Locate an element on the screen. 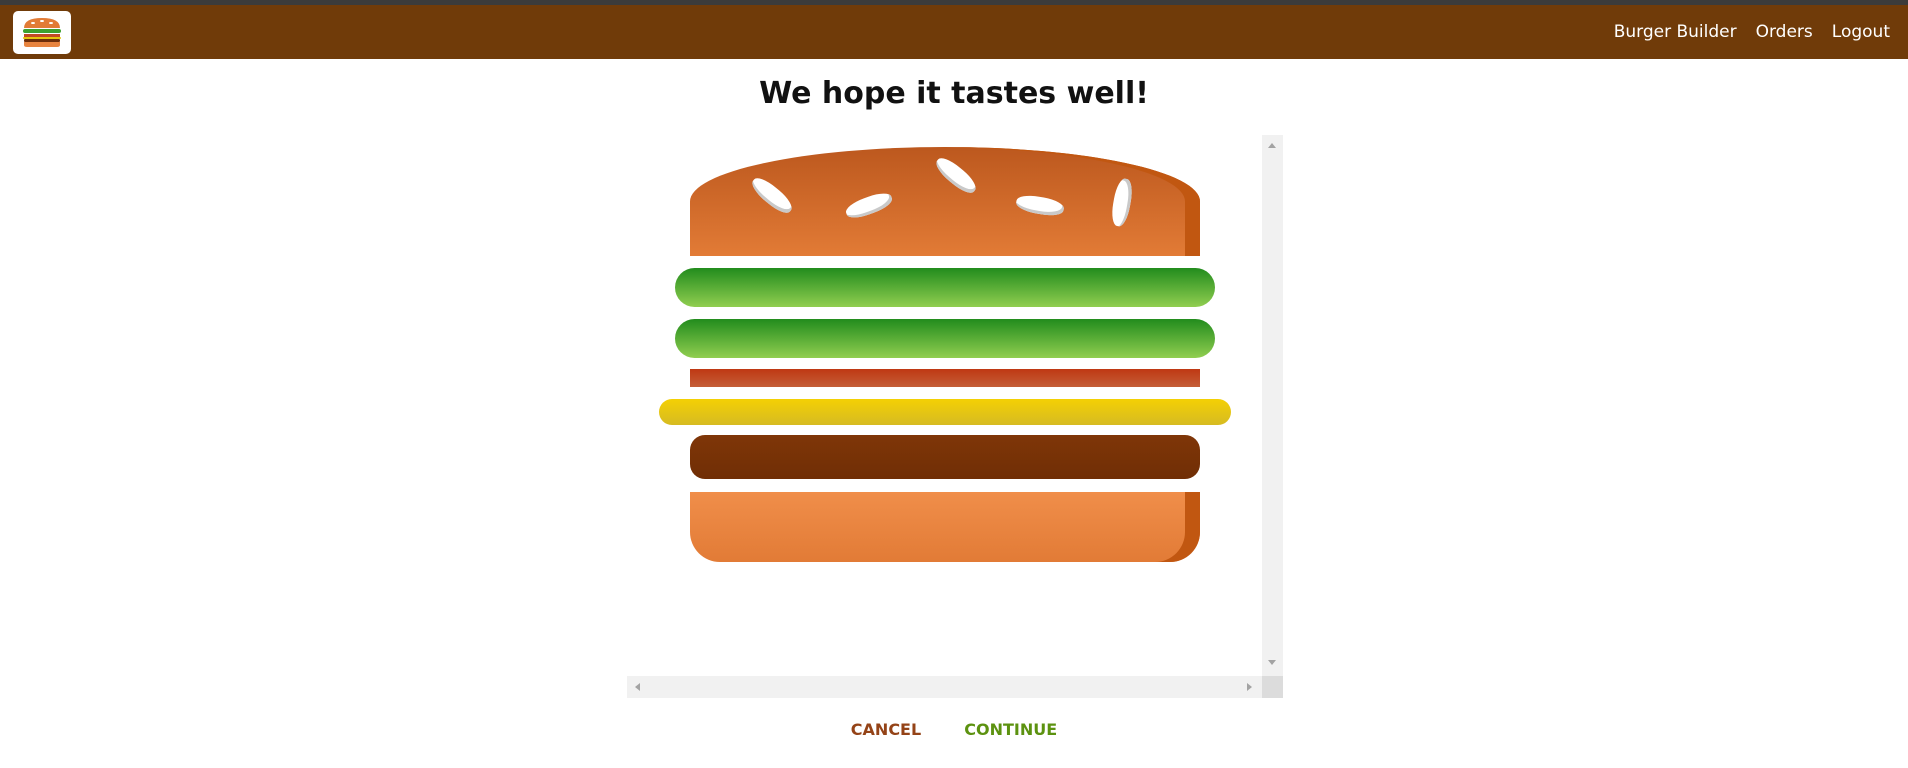 The width and height of the screenshot is (1908, 768). logo is located at coordinates (42, 32).